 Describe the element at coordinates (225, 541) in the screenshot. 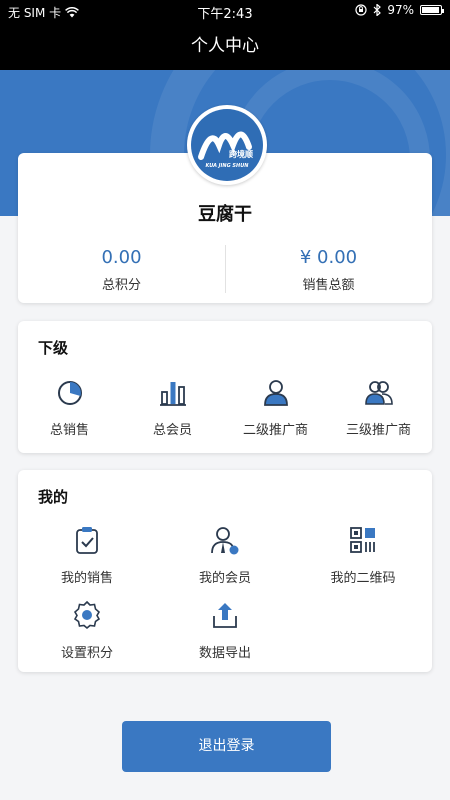

I see `member-icon` at that location.